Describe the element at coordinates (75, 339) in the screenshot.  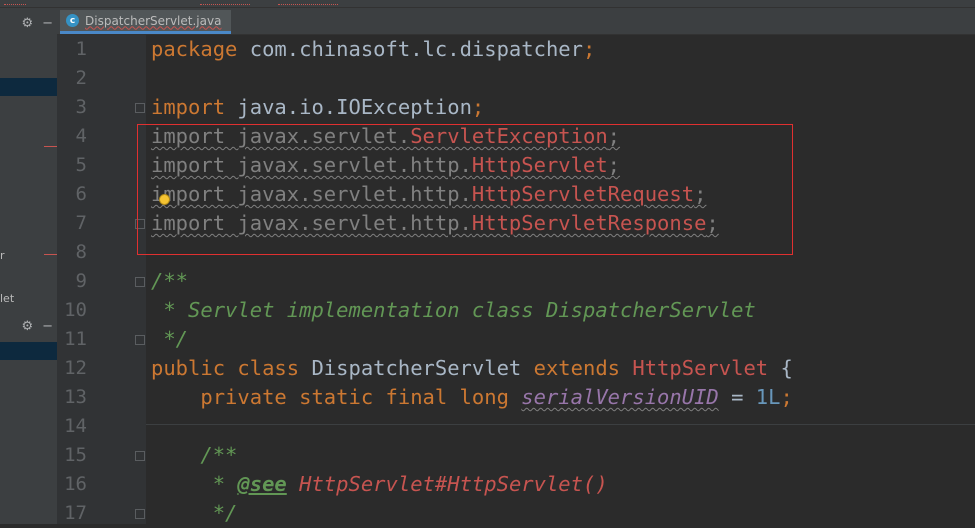
I see `line-number: 11` at that location.